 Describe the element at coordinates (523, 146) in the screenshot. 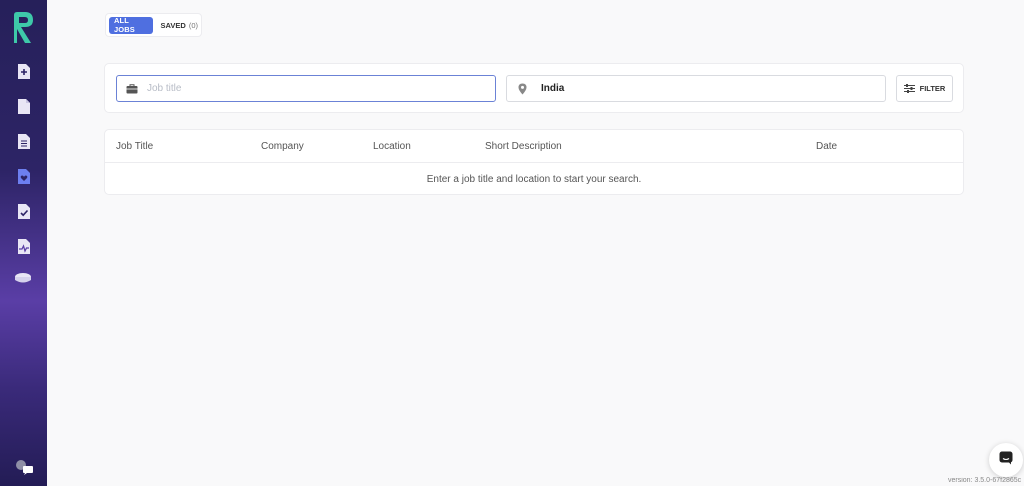

I see `column-short-description: Short Description` at that location.